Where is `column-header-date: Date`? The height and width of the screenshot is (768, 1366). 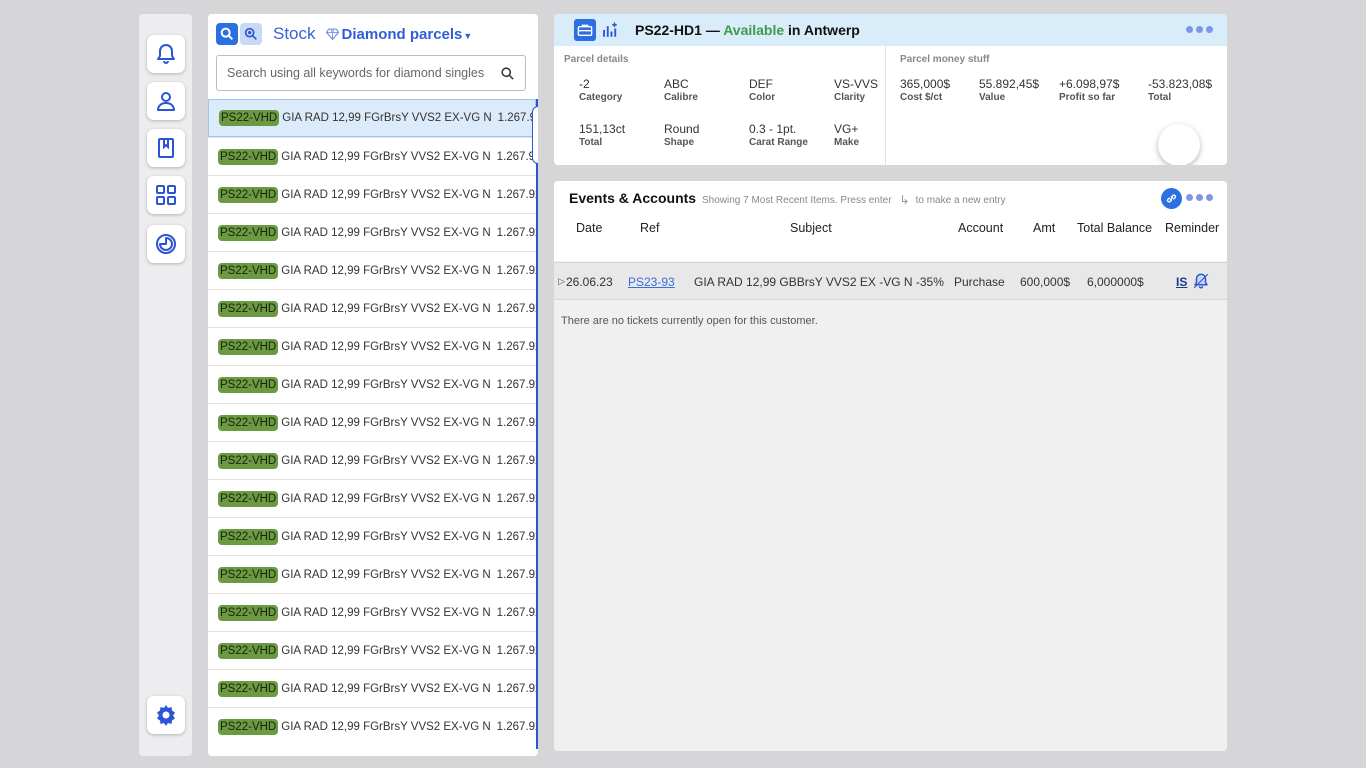 column-header-date: Date is located at coordinates (589, 228).